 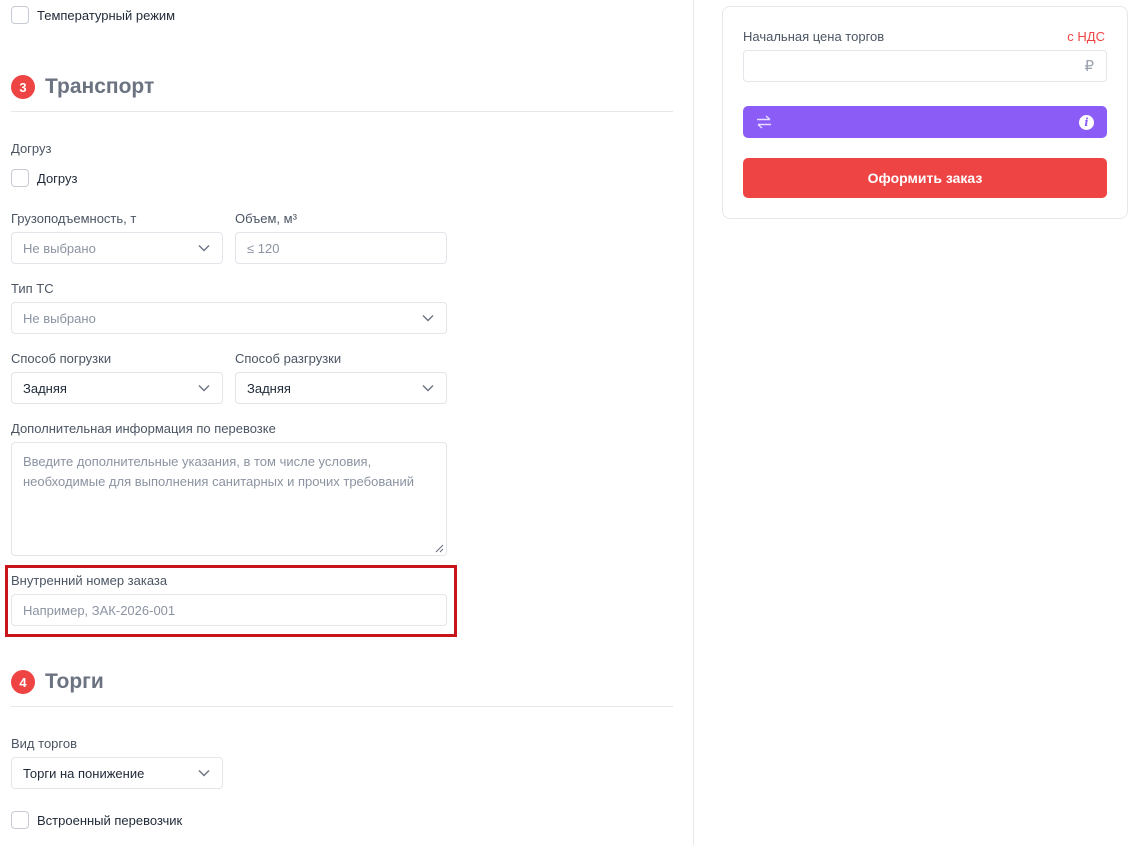 What do you see at coordinates (1089, 66) in the screenshot?
I see `ruble-icon: ₽` at bounding box center [1089, 66].